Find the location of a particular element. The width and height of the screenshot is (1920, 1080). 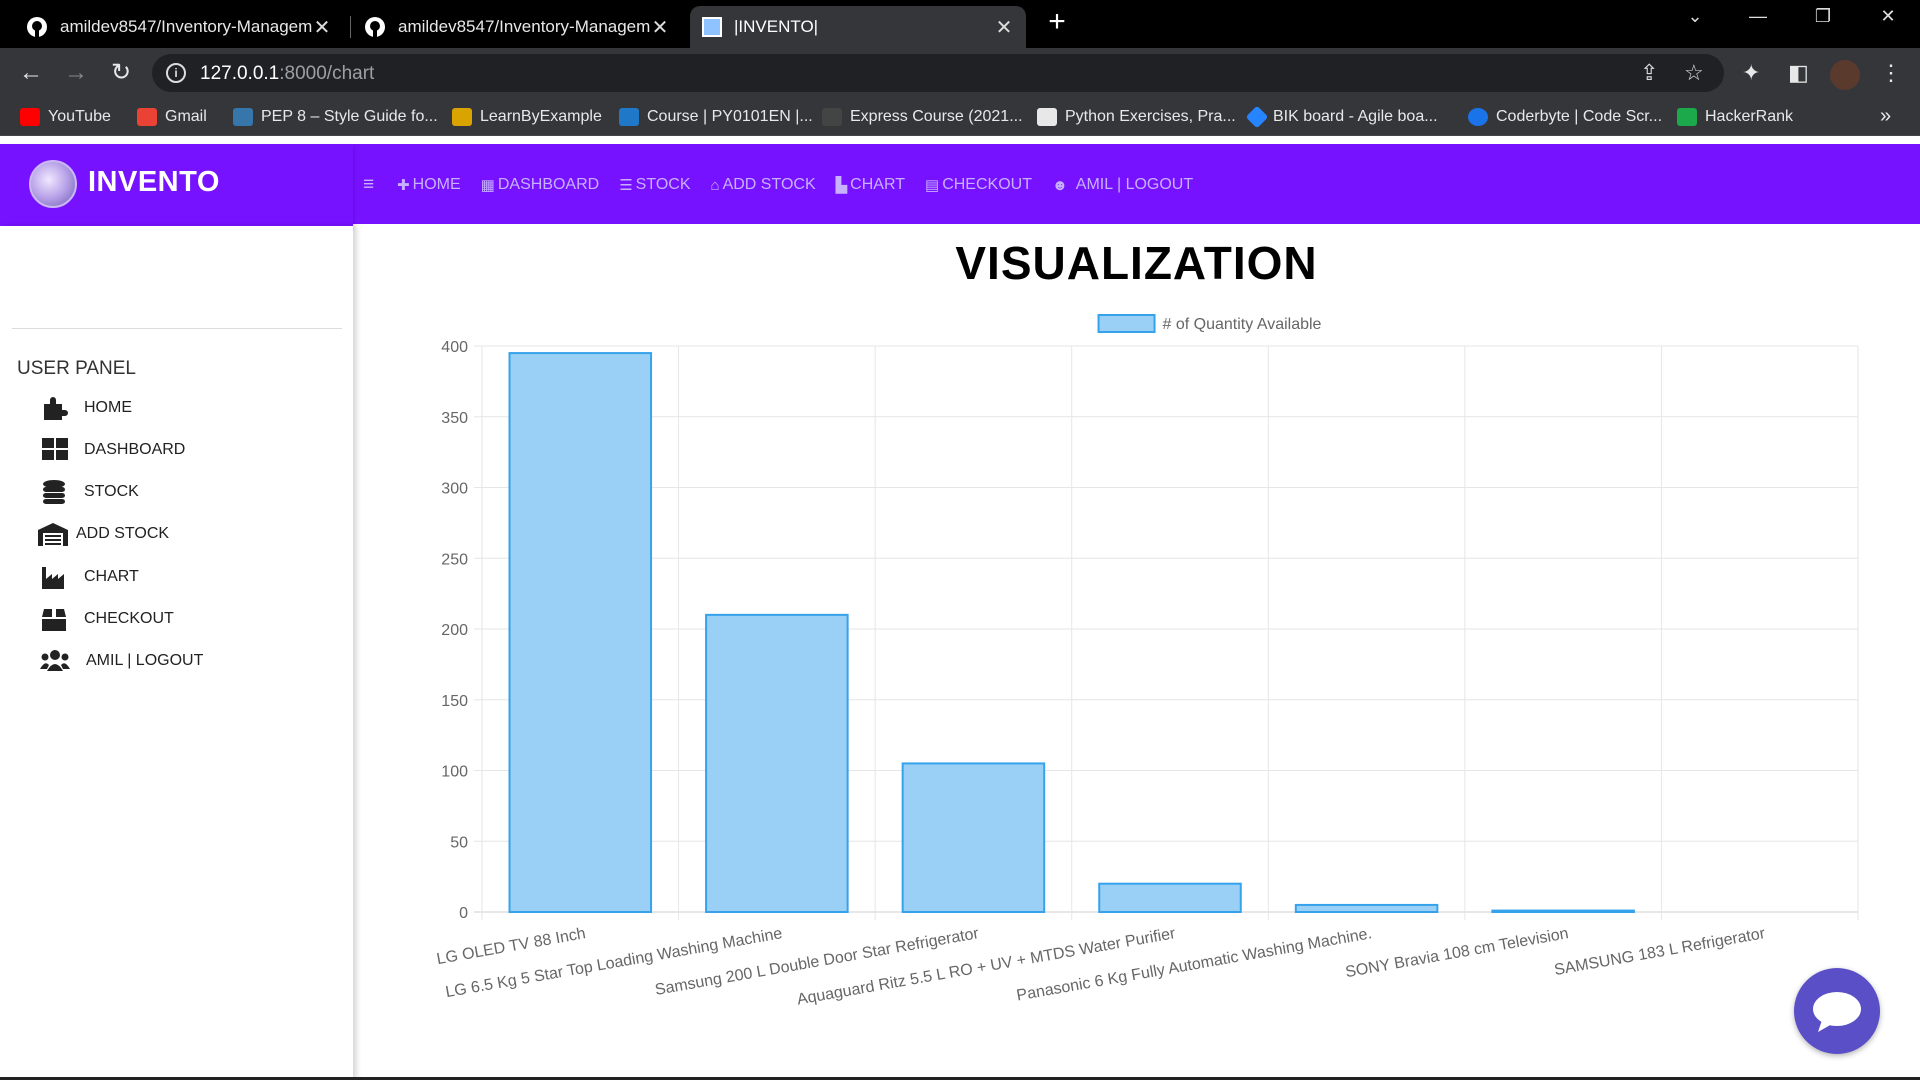

browser-tab-1: amildev8547/Inventory-Managemen ✕ is located at coordinates (179, 27).